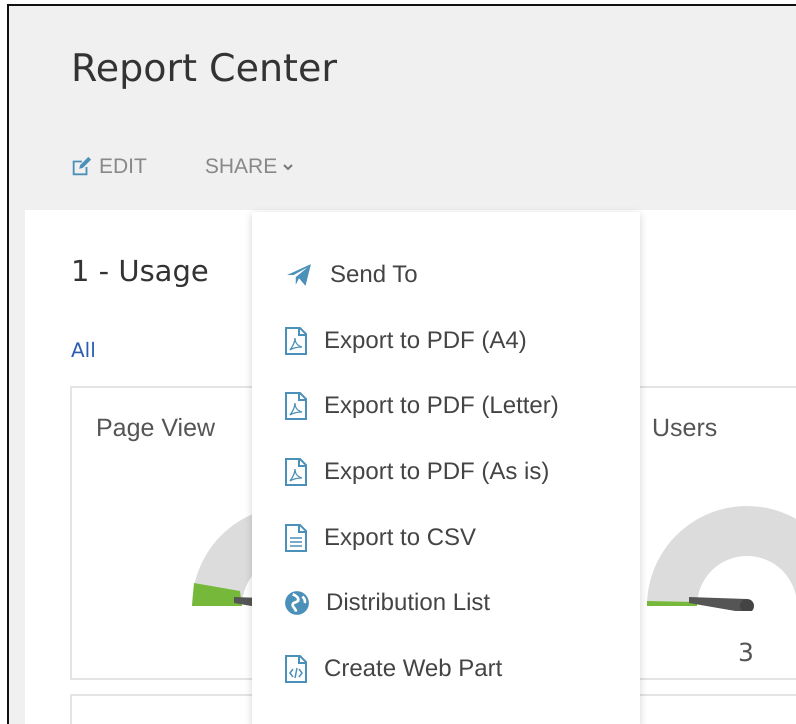  I want to click on gauge-value: 3, so click(746, 652).